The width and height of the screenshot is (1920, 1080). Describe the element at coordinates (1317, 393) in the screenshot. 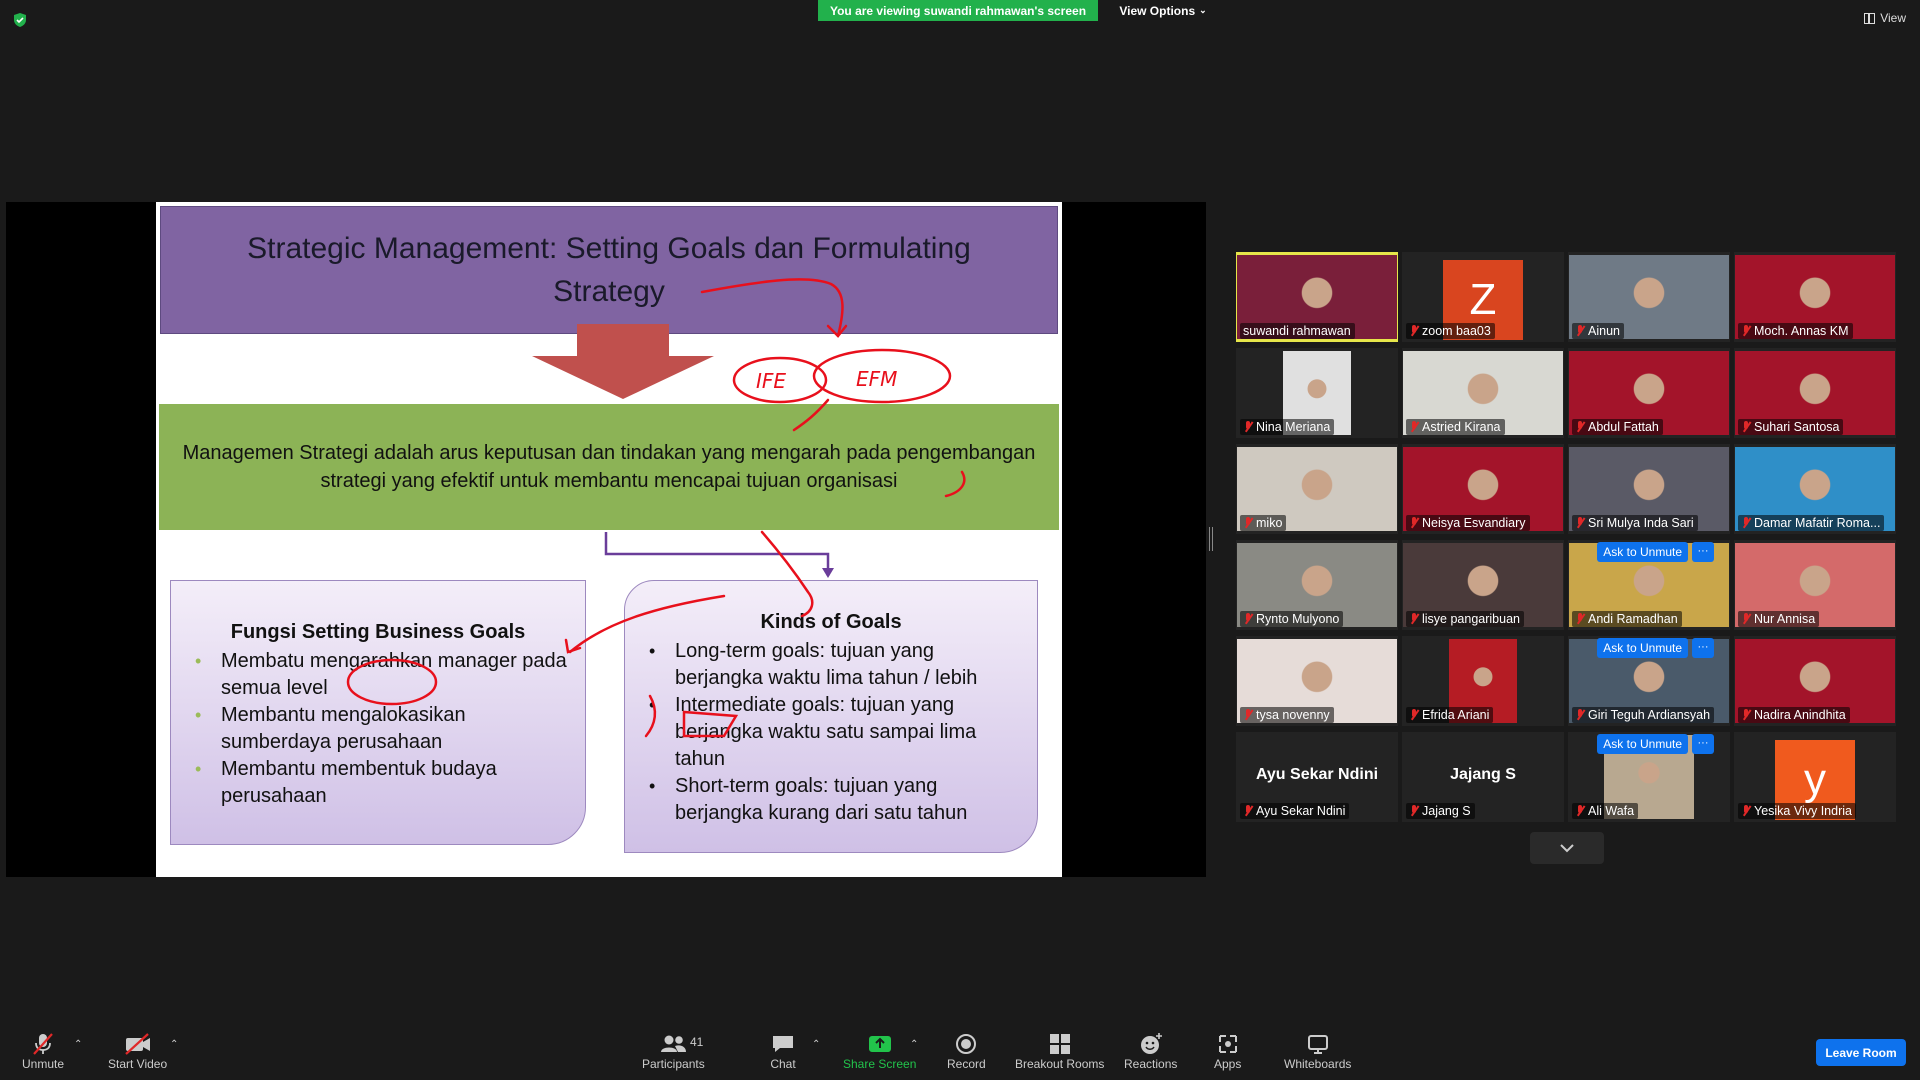

I see `participant-tile: Nina Meriana` at that location.